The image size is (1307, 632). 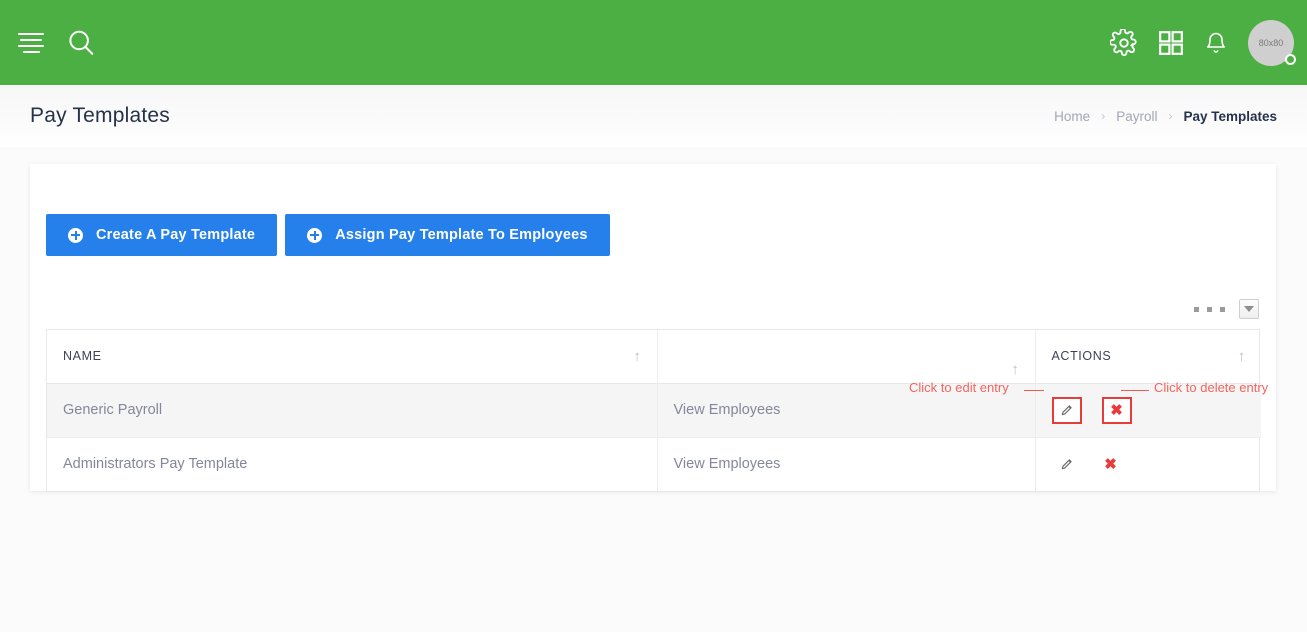 What do you see at coordinates (1216, 43) in the screenshot?
I see `bell-icon` at bounding box center [1216, 43].